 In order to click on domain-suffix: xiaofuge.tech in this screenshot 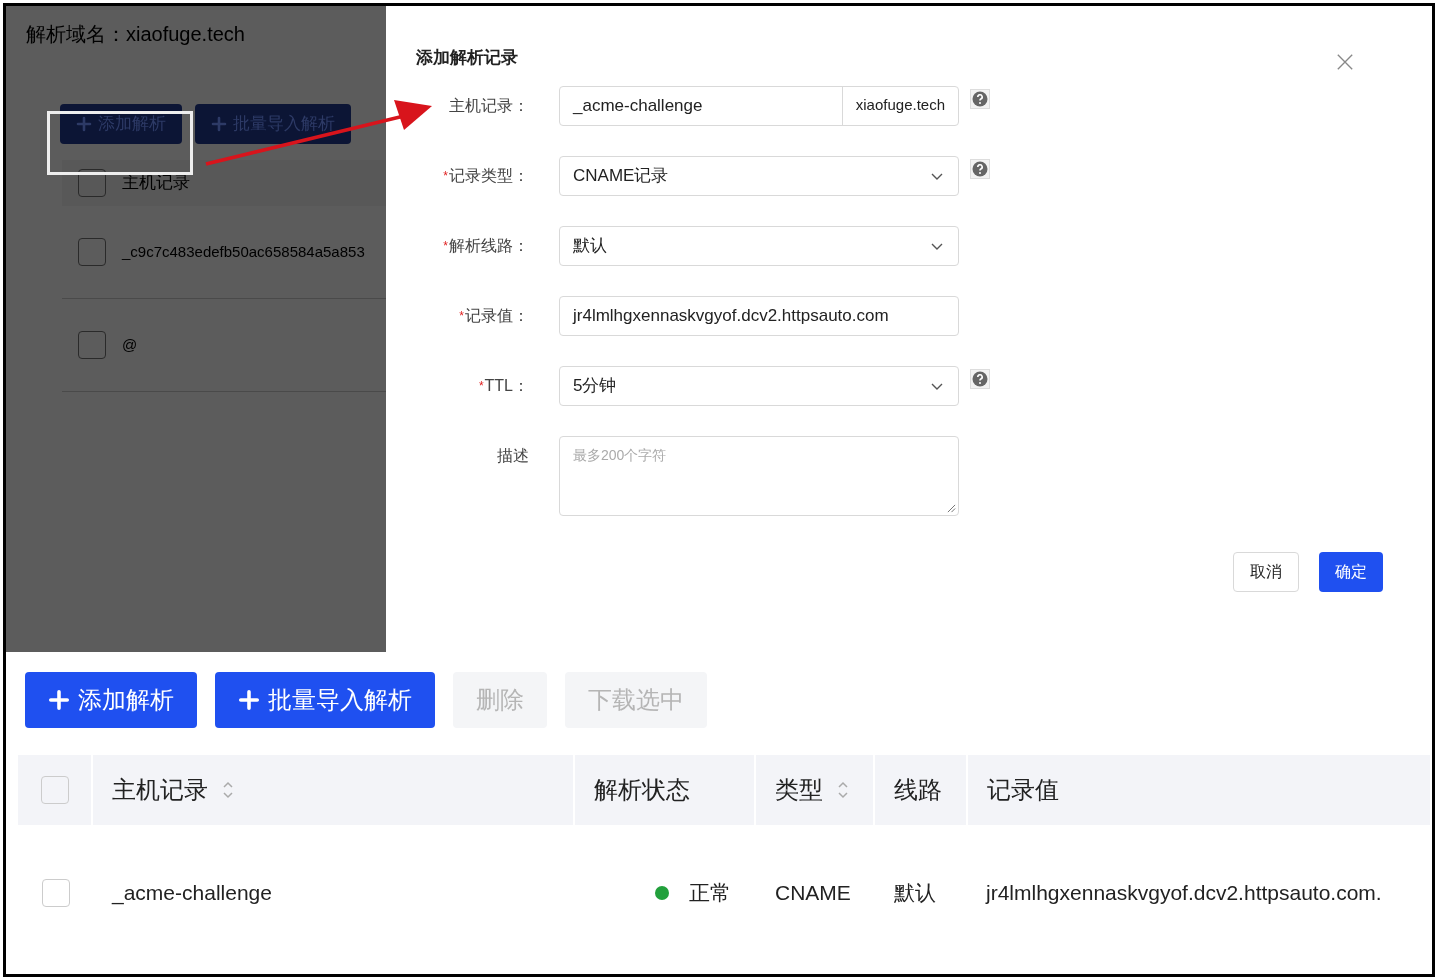, I will do `click(899, 105)`.